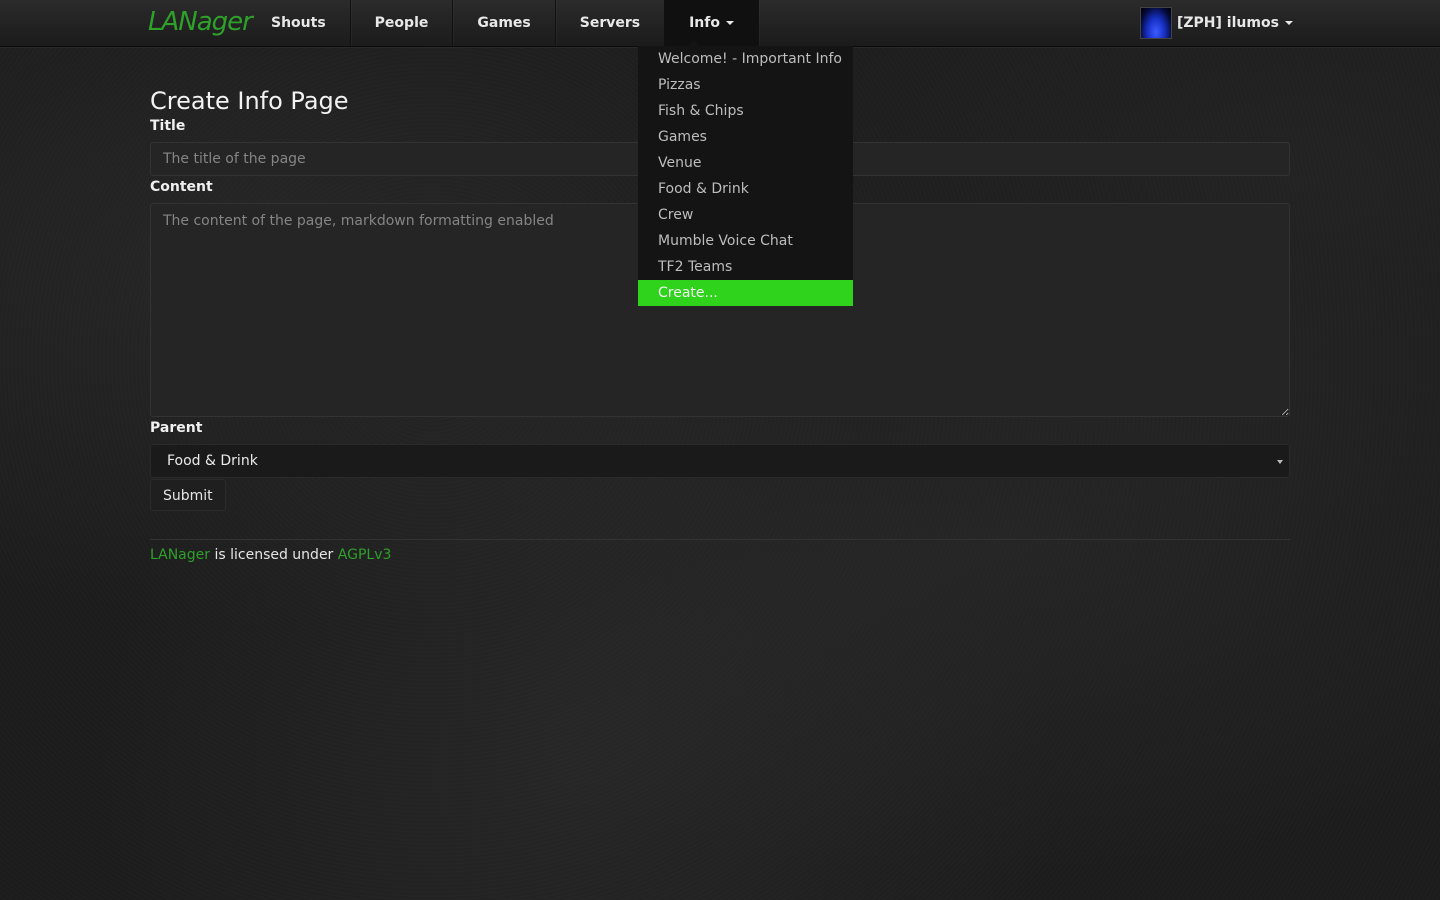 The height and width of the screenshot is (900, 1440). I want to click on brand-logo-text: LANager, so click(200, 22).